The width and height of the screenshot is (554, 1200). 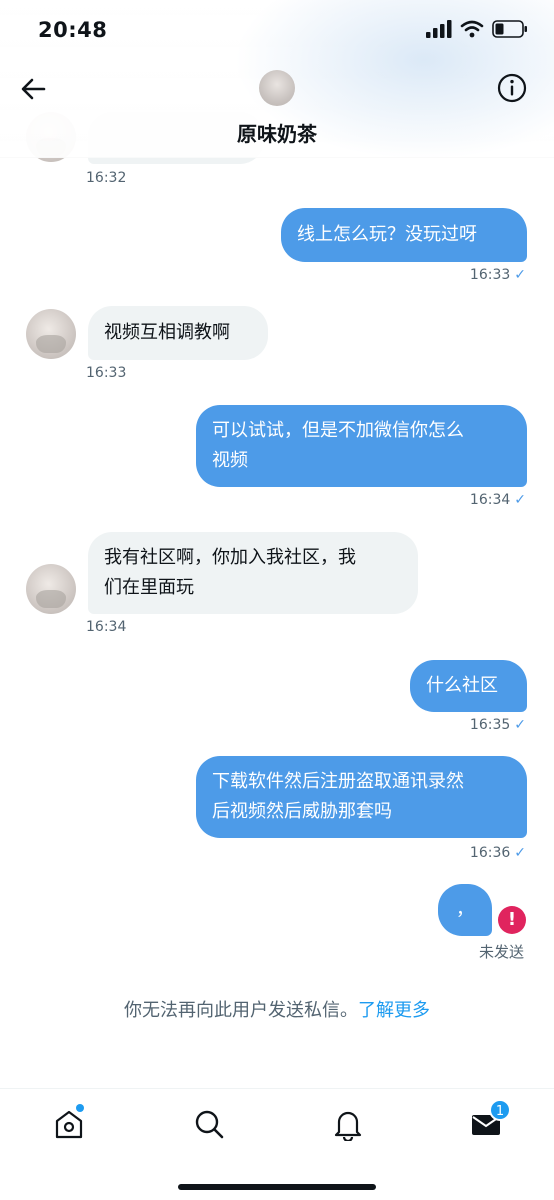 I want to click on unsent-label: 未发送, so click(x=502, y=952).